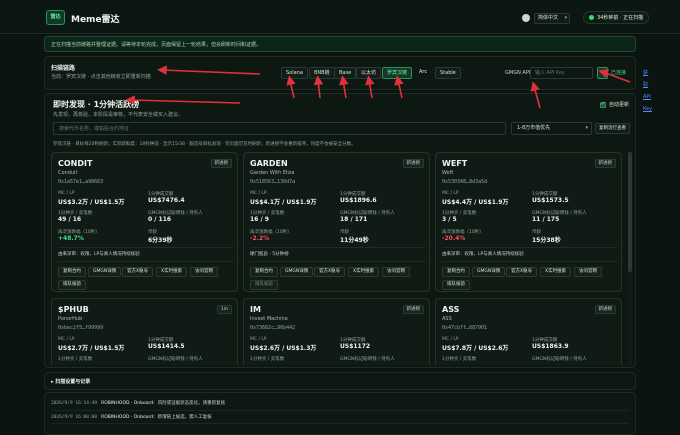 The height and width of the screenshot is (435, 680). Describe the element at coordinates (355, 346) in the screenshot. I see `volume-value: US$1172` at that location.